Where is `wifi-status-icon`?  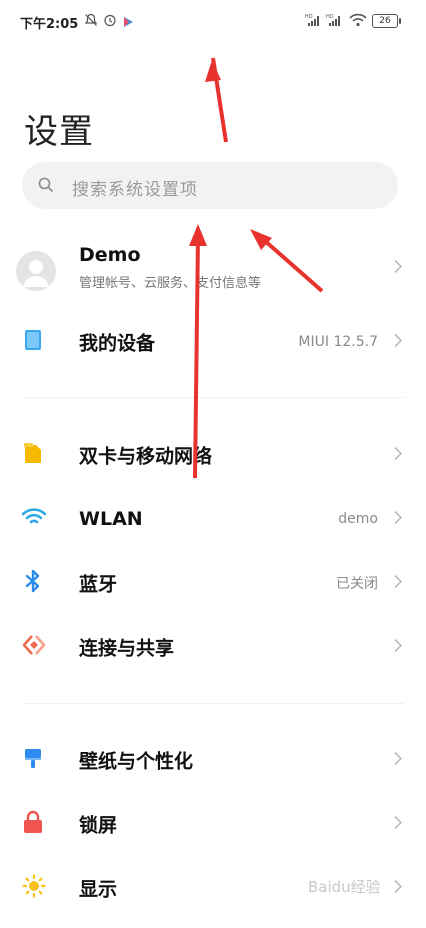 wifi-status-icon is located at coordinates (358, 21).